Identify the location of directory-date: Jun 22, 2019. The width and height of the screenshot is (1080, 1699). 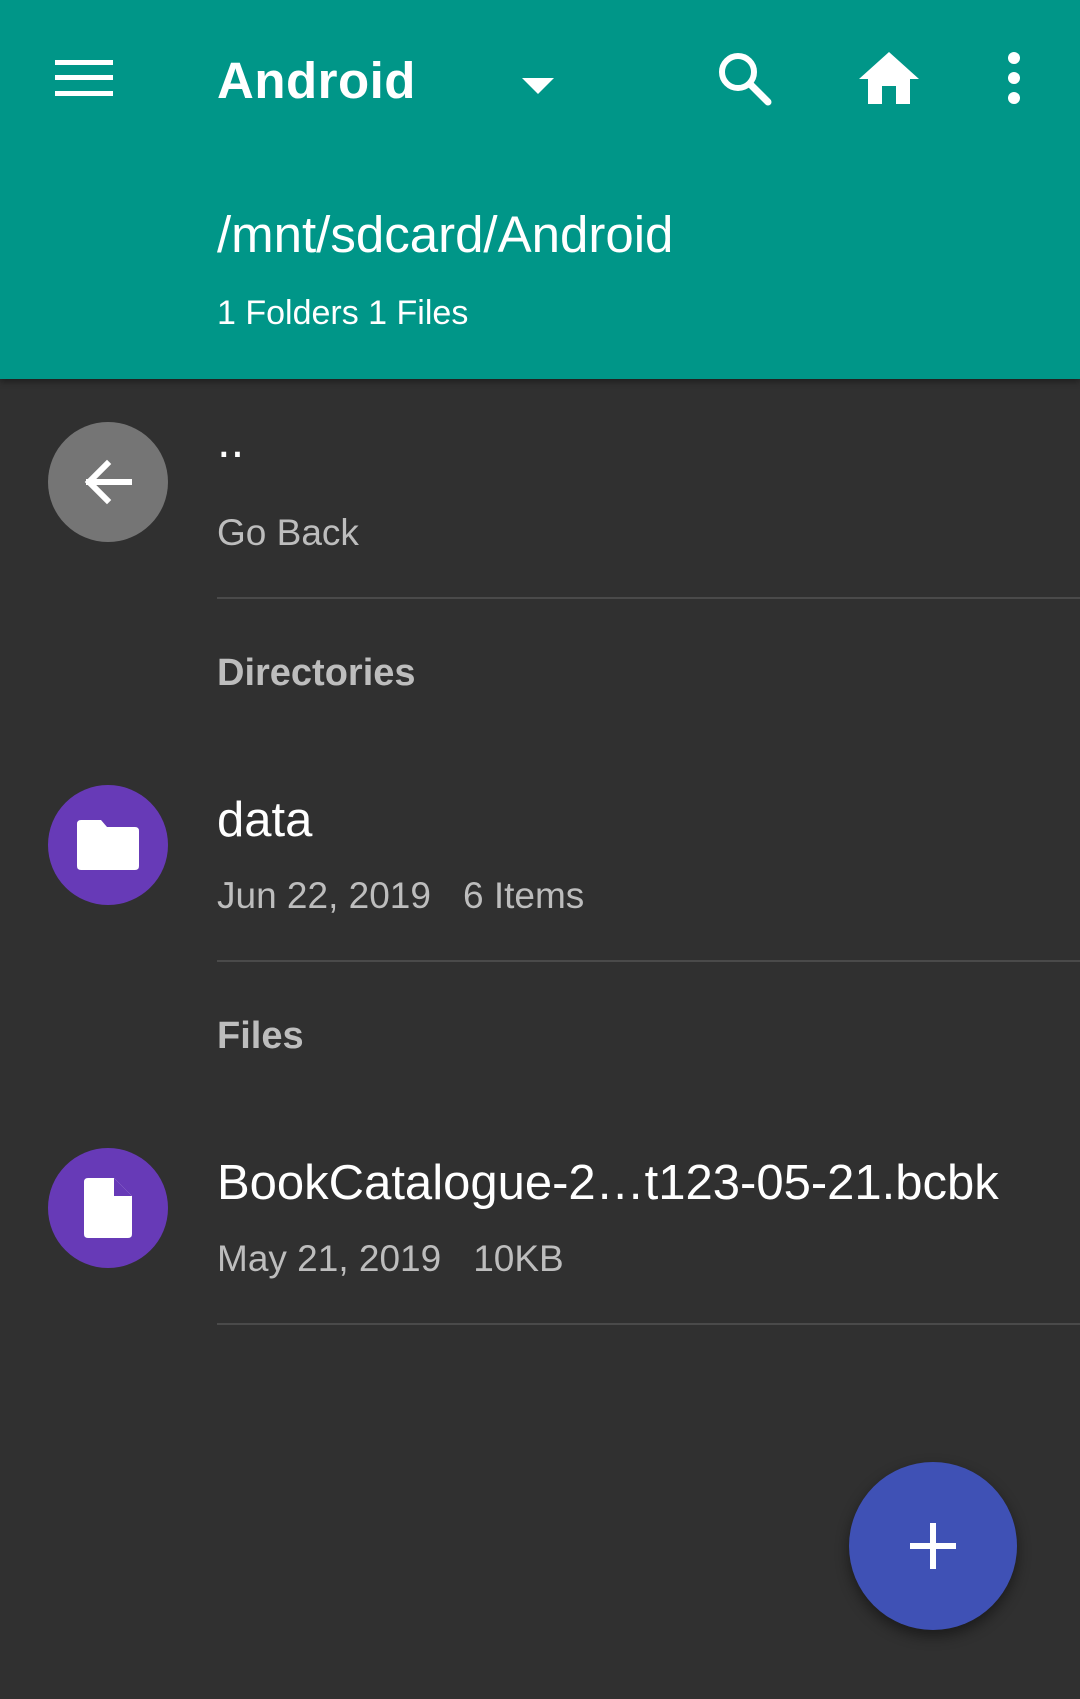
(324, 895).